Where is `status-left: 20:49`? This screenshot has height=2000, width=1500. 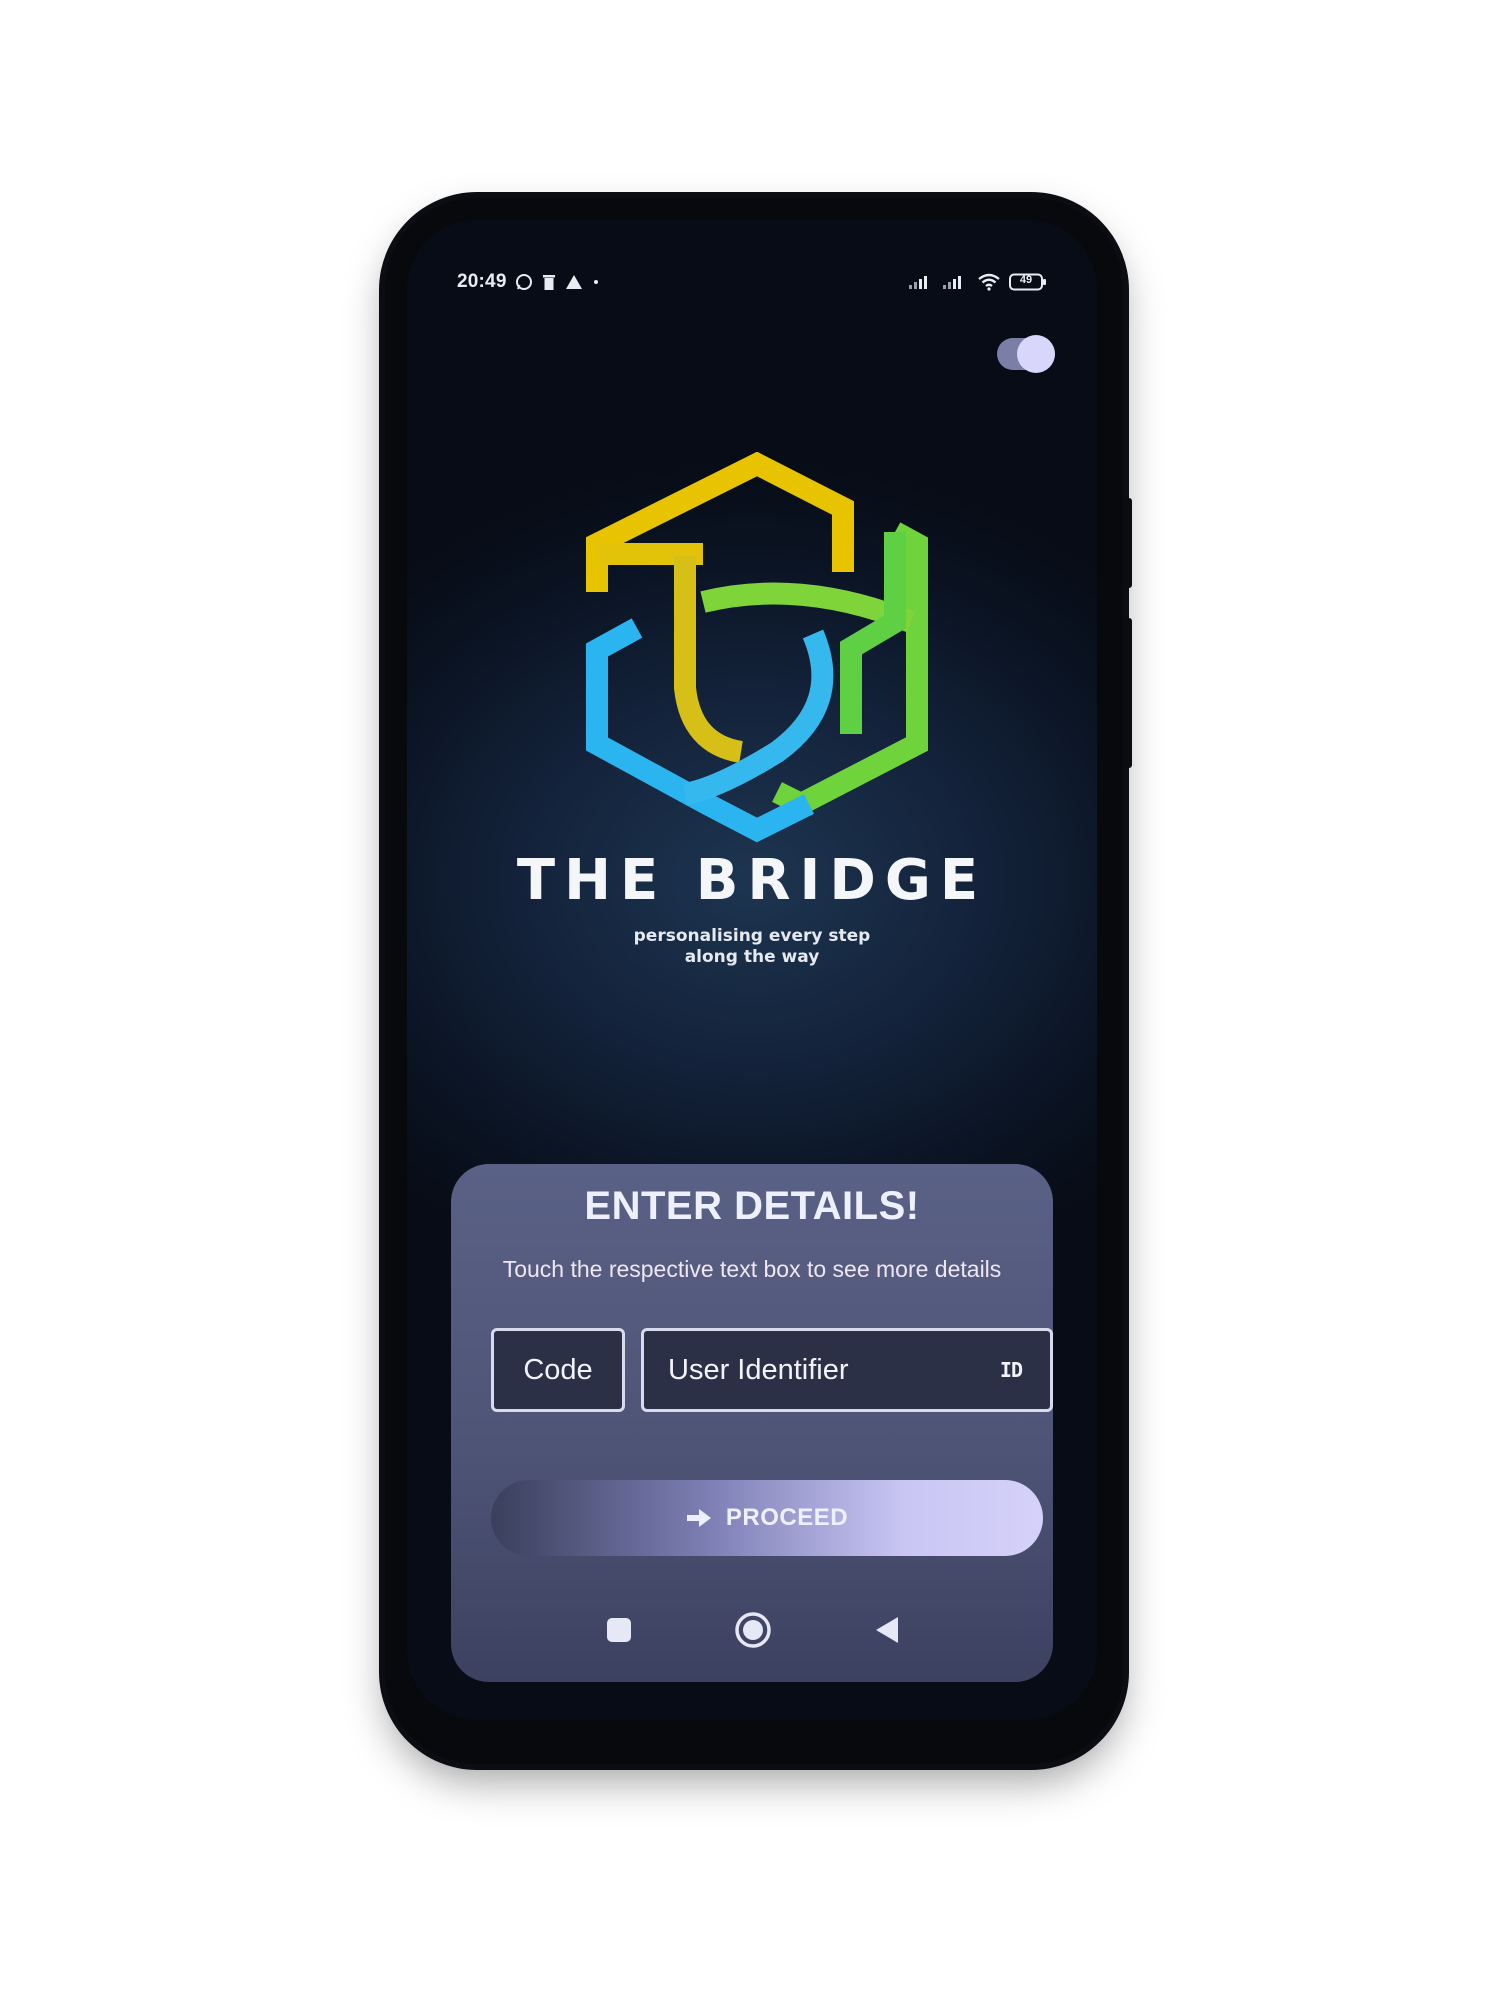 status-left: 20:49 is located at coordinates (529, 282).